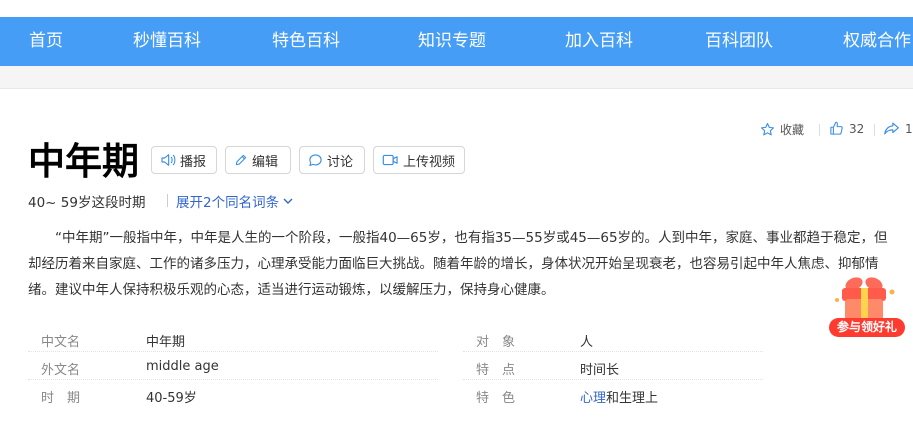 This screenshot has height=439, width=913. What do you see at coordinates (857, 128) in the screenshot?
I see `like-count: 32` at bounding box center [857, 128].